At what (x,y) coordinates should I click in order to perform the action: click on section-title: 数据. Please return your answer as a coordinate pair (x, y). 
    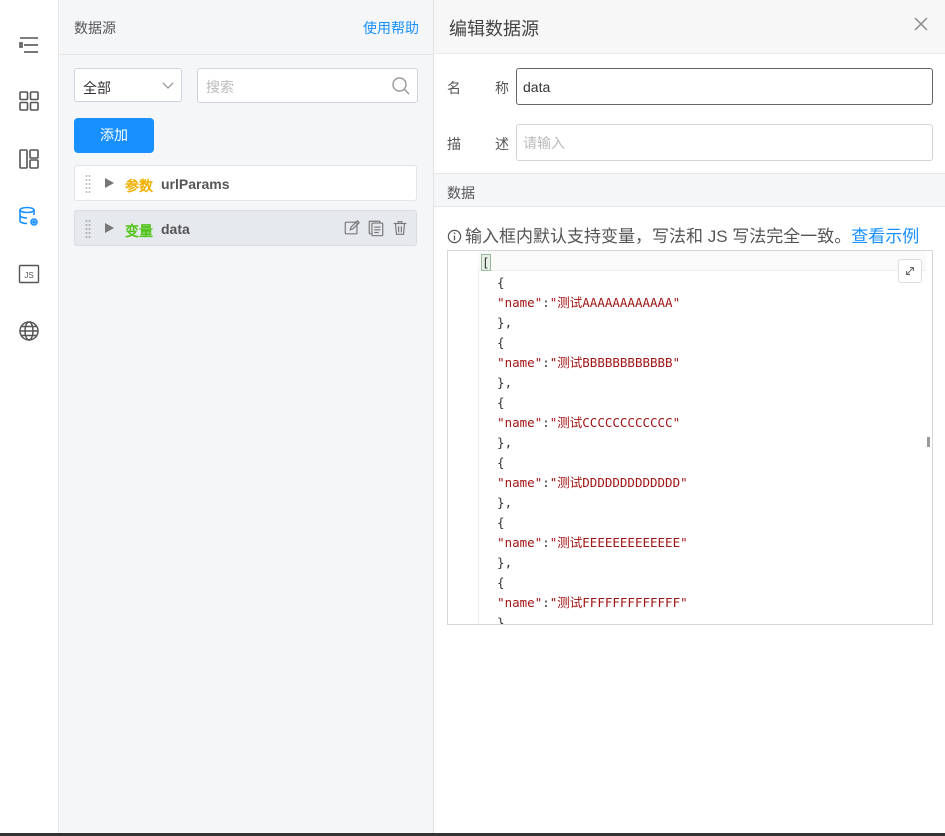
    Looking at the image, I should click on (461, 193).